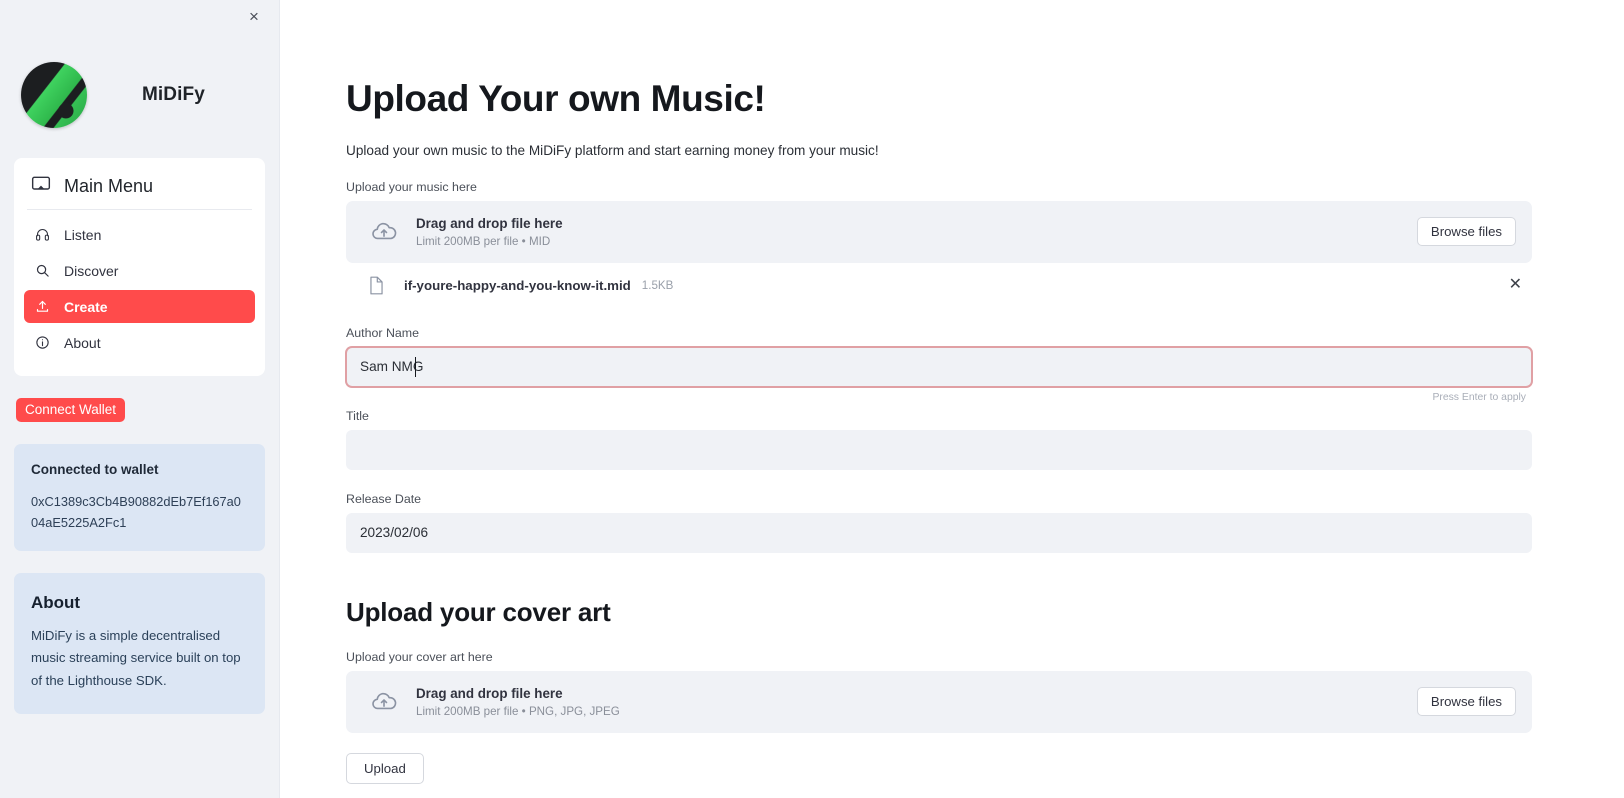  Describe the element at coordinates (1515, 285) in the screenshot. I see `remove-file-icon: ✕` at that location.